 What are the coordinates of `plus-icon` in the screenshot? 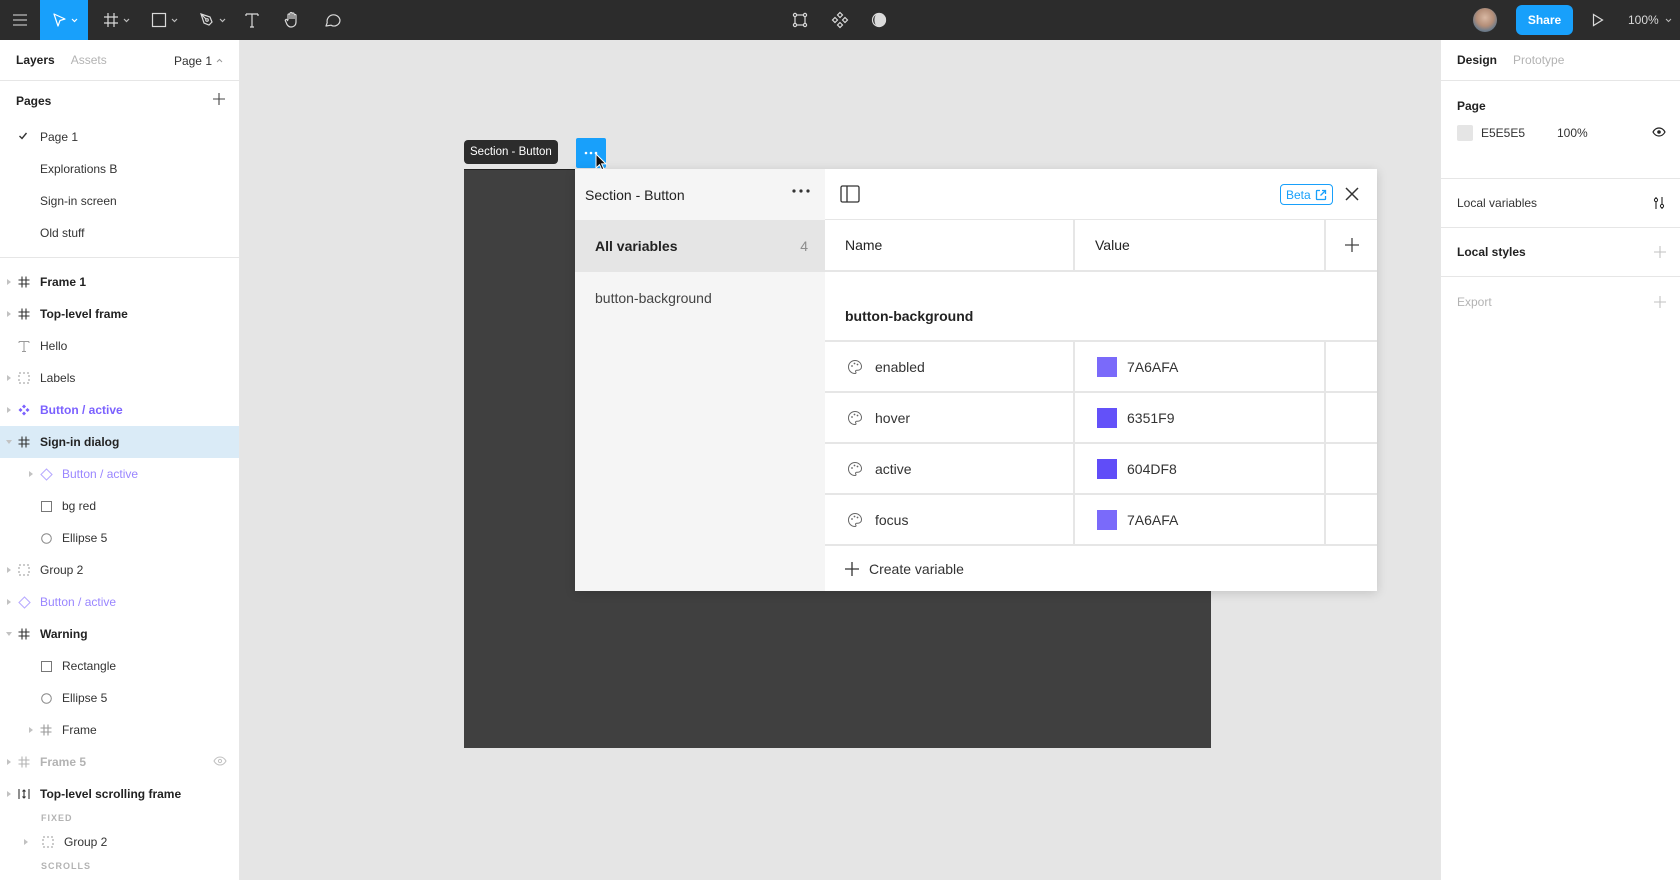 It's located at (1351, 245).